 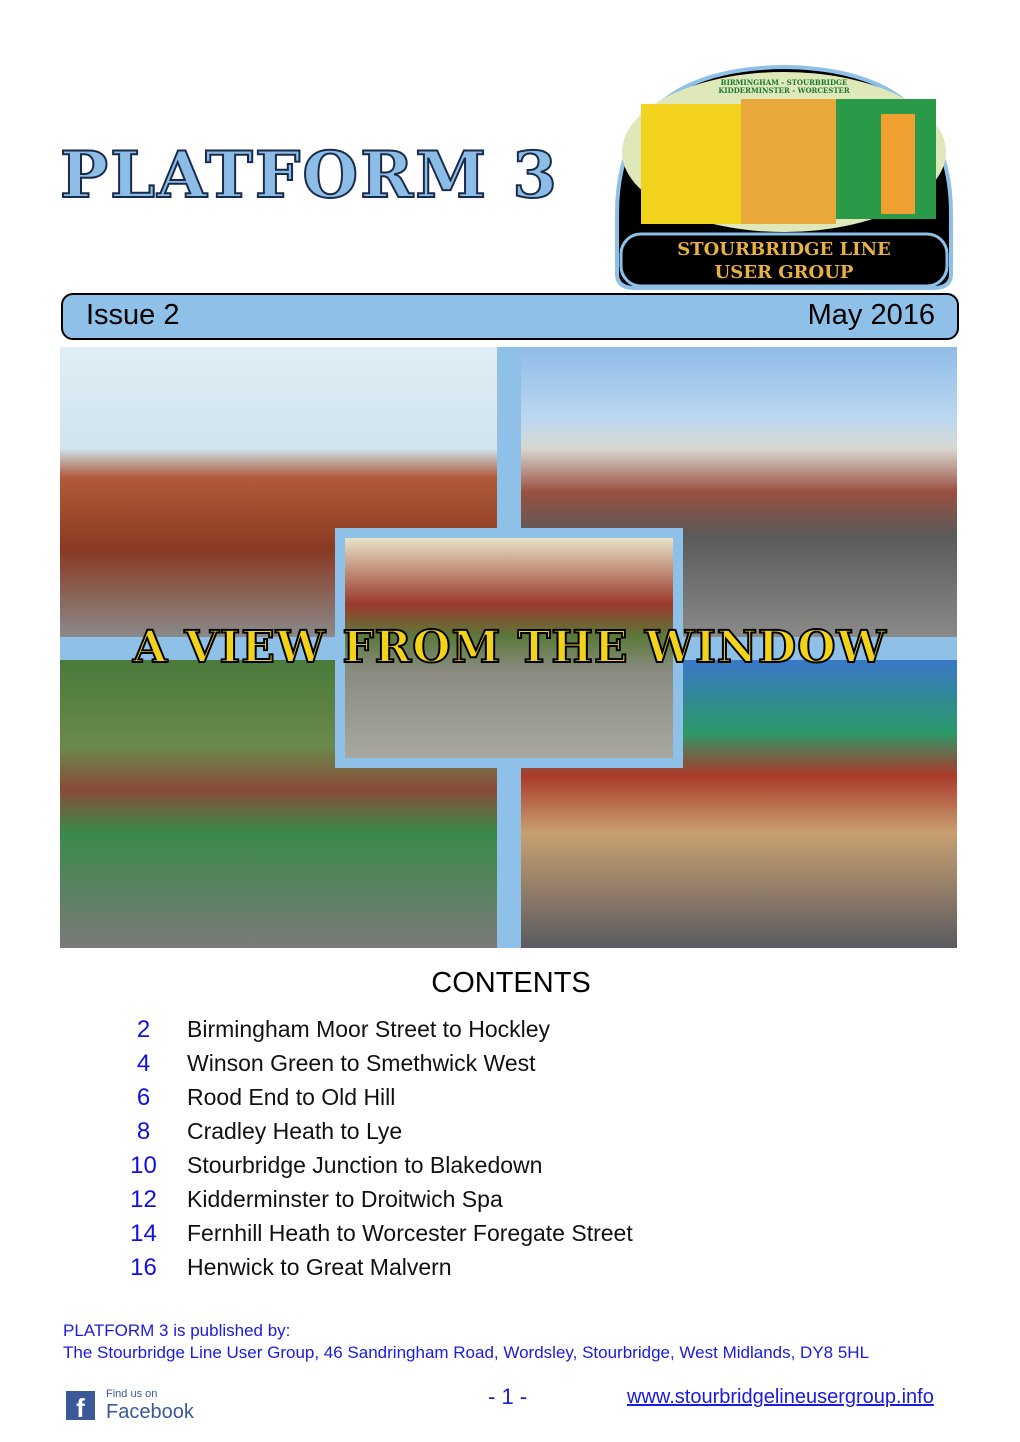 What do you see at coordinates (132, 1394) in the screenshot?
I see `facebook-small-text: Find us on` at bounding box center [132, 1394].